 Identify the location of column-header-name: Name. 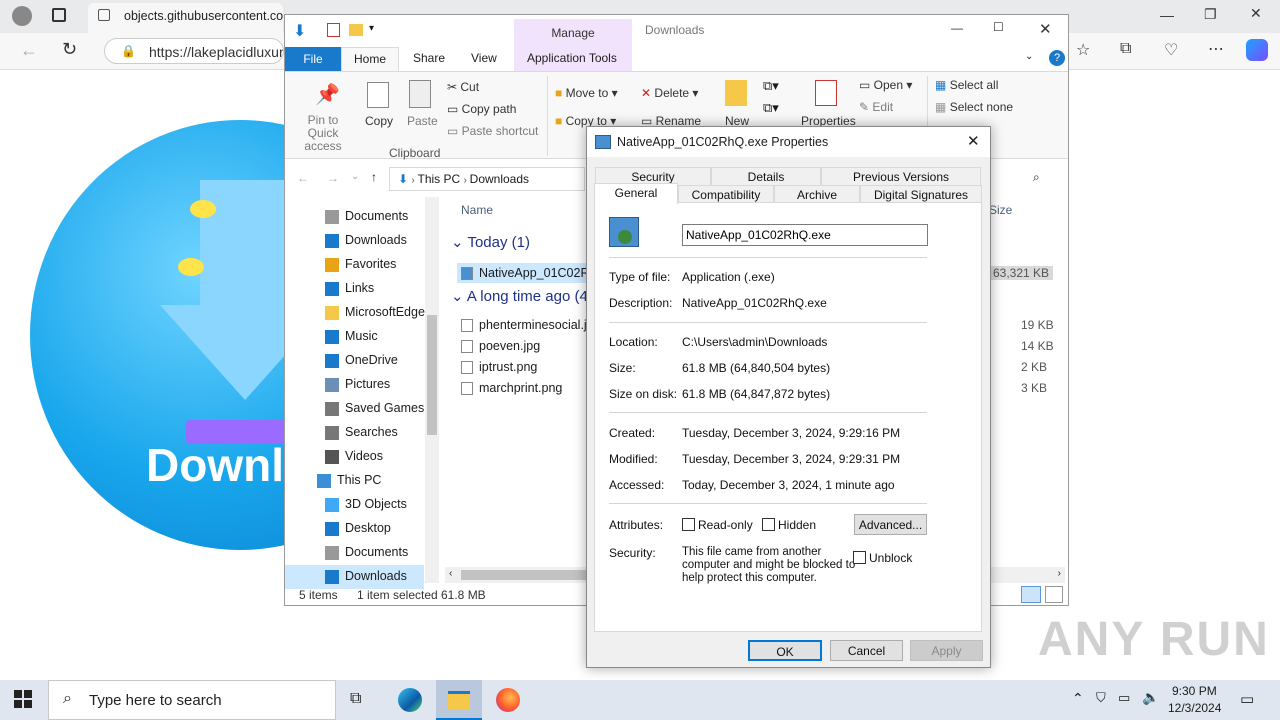
(477, 210).